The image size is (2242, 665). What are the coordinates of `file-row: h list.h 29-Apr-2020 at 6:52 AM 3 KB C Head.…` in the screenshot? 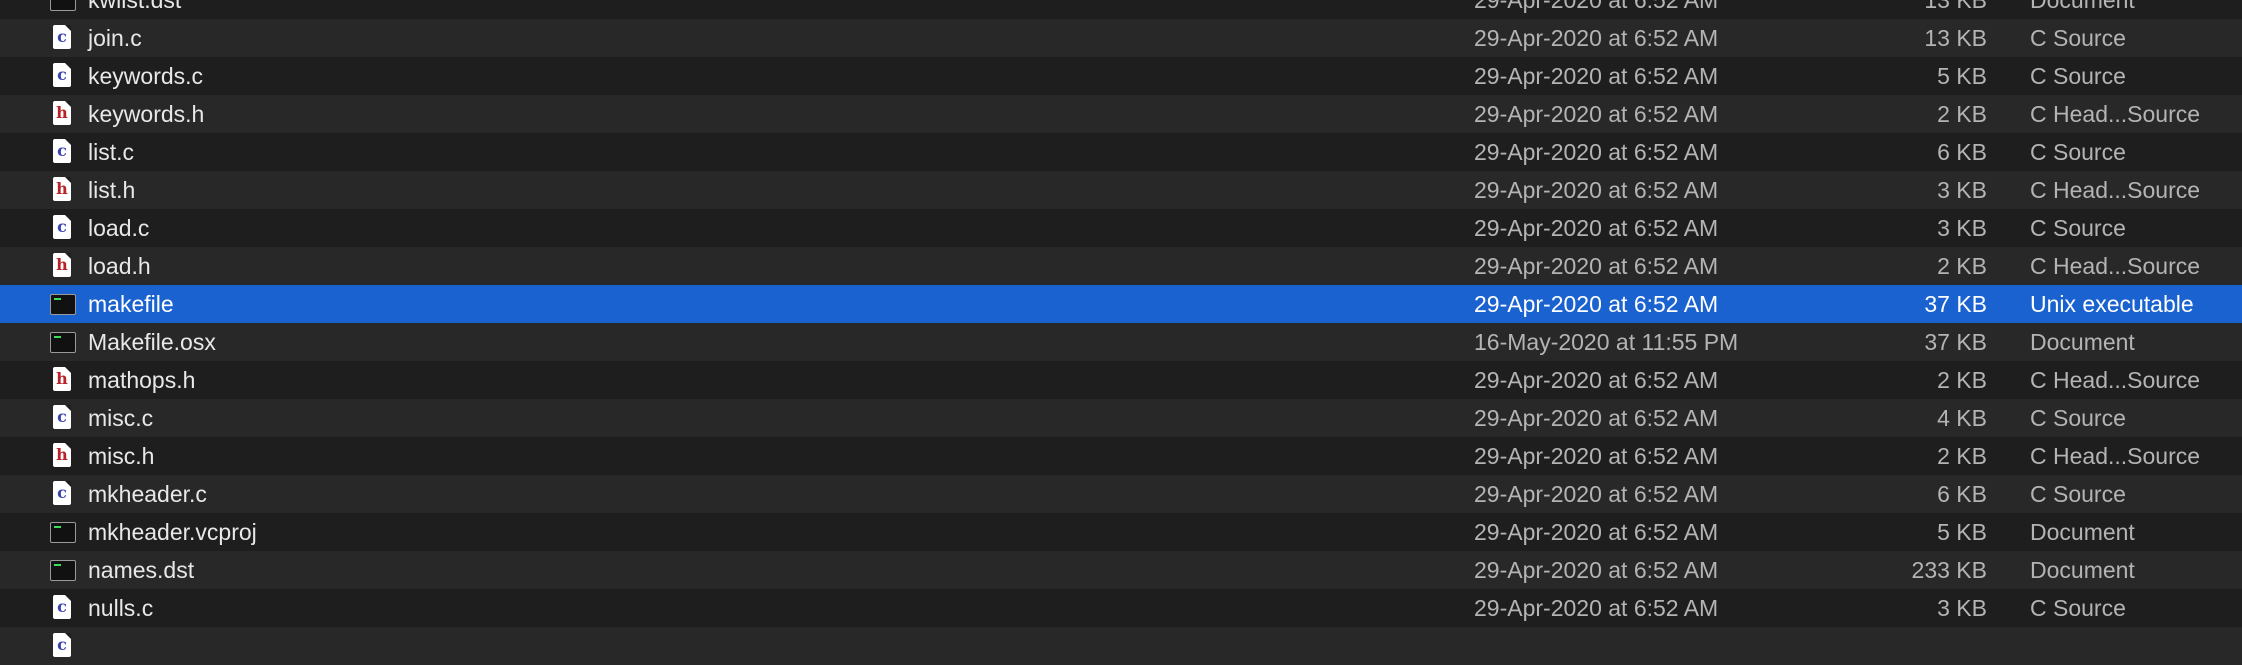 It's located at (1121, 190).